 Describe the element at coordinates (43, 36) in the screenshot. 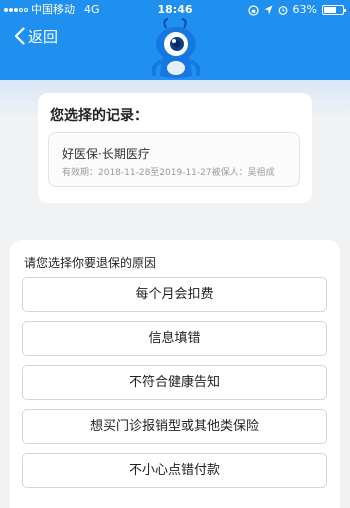

I see `back-label: 返回` at that location.